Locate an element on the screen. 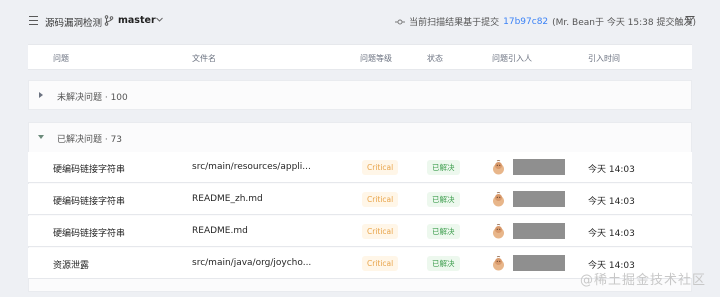 This screenshot has width=720, height=297. commit-icon is located at coordinates (400, 21).